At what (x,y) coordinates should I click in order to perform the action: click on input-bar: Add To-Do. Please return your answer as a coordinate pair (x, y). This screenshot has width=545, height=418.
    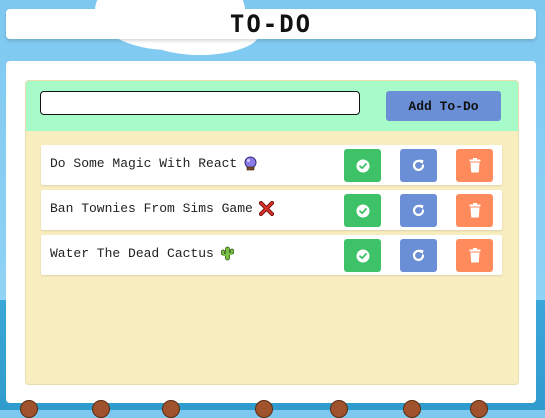
    Looking at the image, I should click on (272, 106).